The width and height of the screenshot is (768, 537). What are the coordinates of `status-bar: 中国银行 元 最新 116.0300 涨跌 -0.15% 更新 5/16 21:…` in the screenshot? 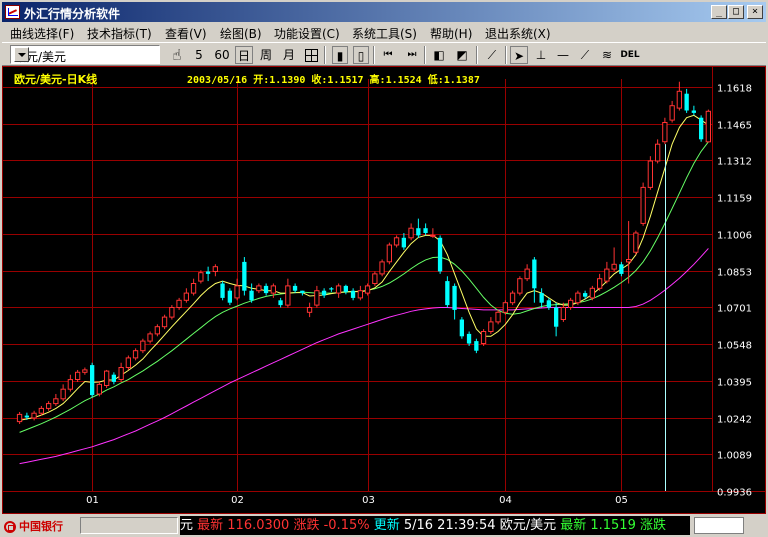 It's located at (384, 525).